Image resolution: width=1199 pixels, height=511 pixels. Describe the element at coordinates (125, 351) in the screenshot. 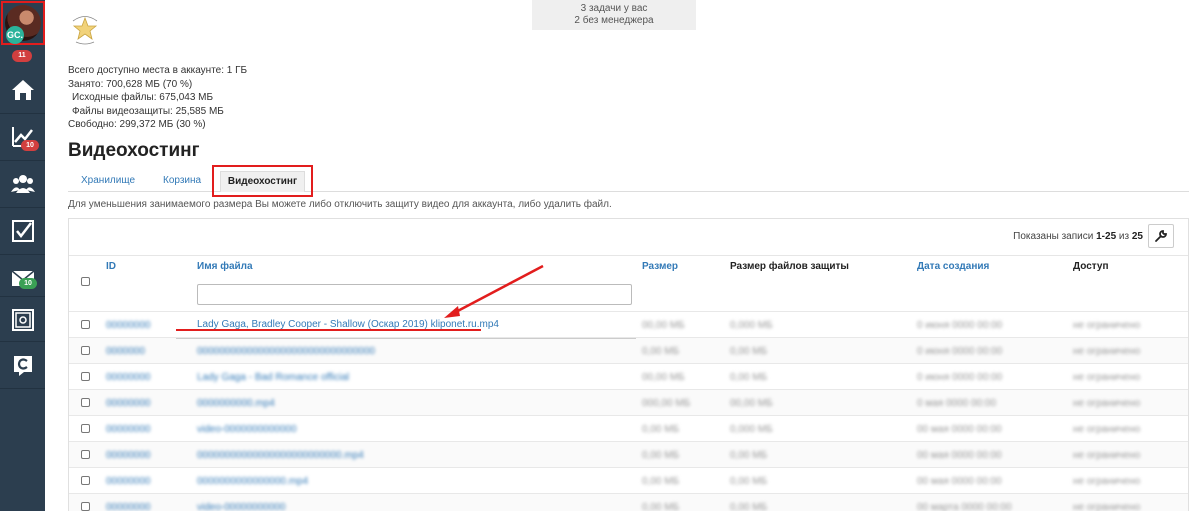

I see `row-id: 0000000` at that location.